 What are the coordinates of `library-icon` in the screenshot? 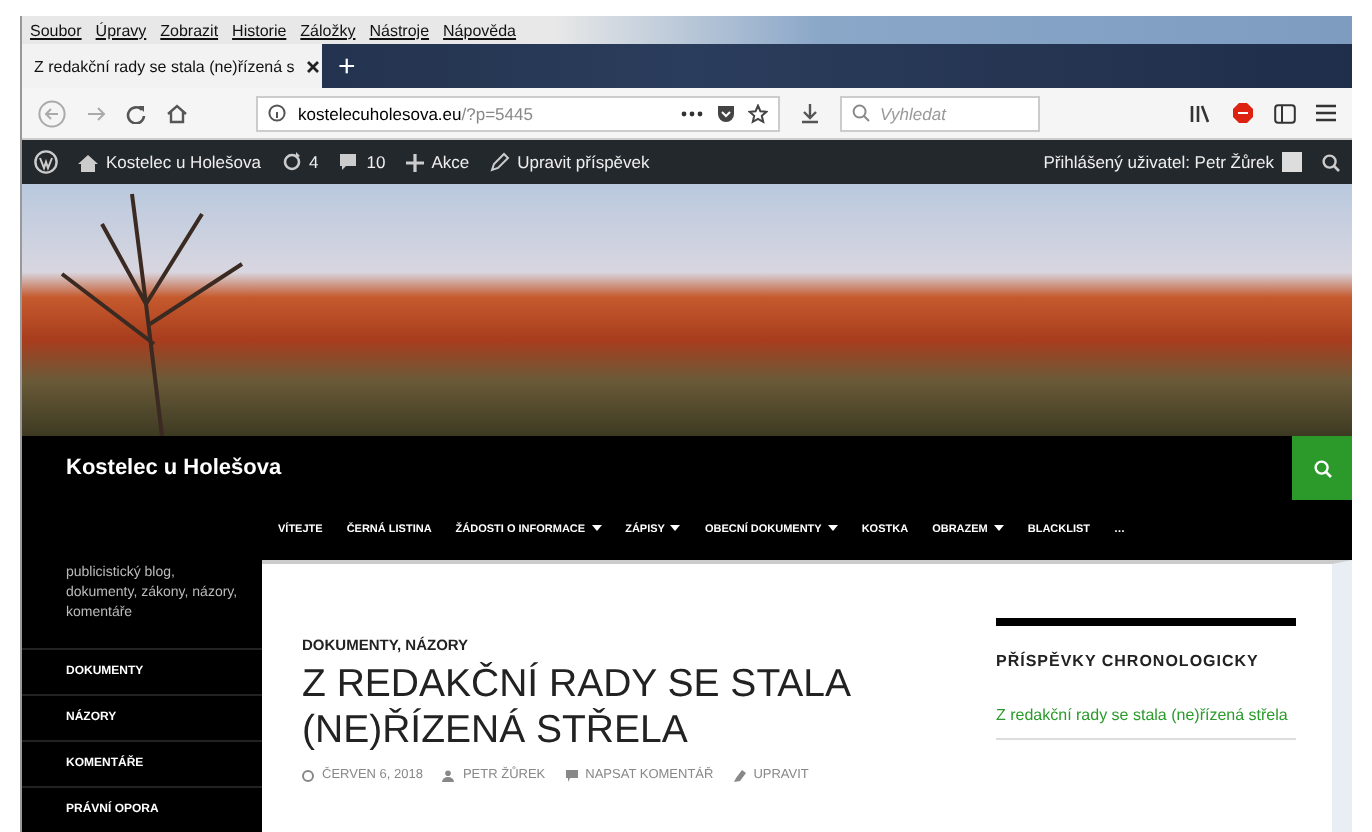 It's located at (1201, 113).